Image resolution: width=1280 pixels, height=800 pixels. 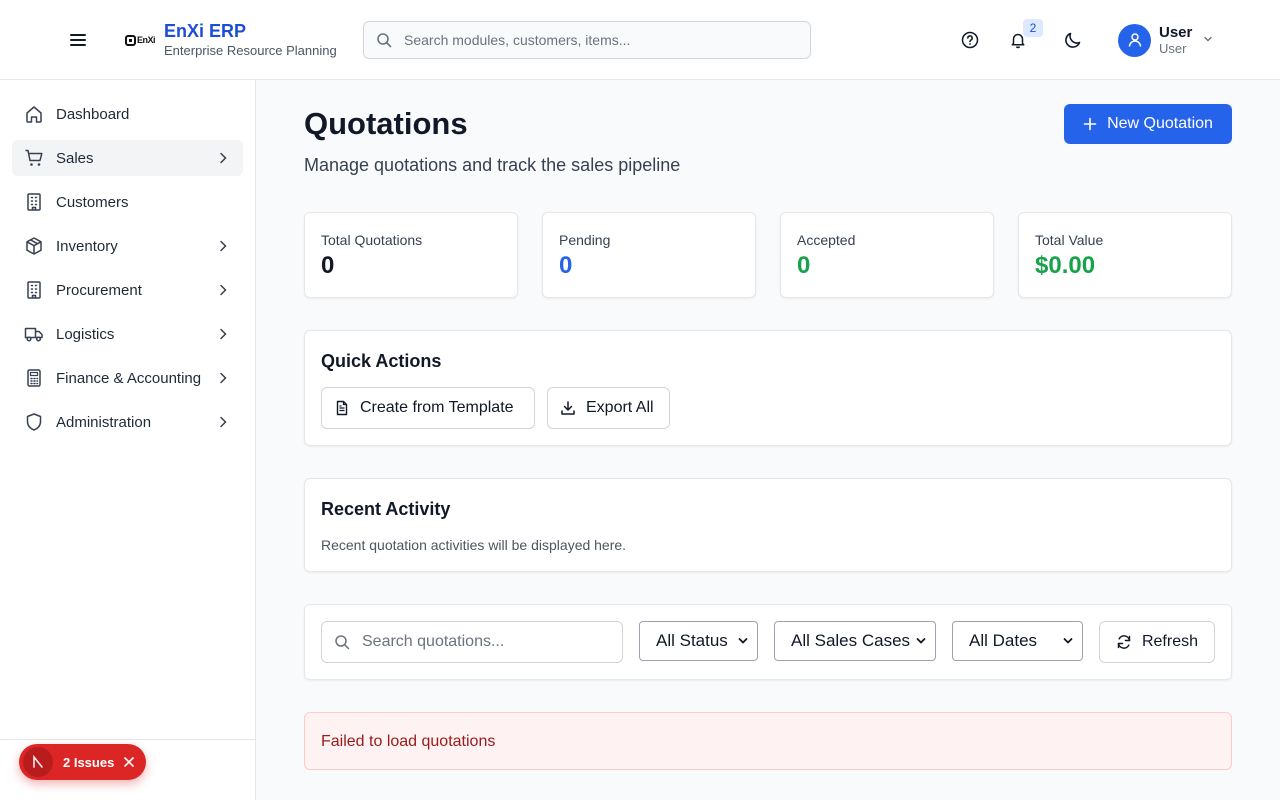 What do you see at coordinates (1160, 123) in the screenshot?
I see `new-quotation-label: New Quotation` at bounding box center [1160, 123].